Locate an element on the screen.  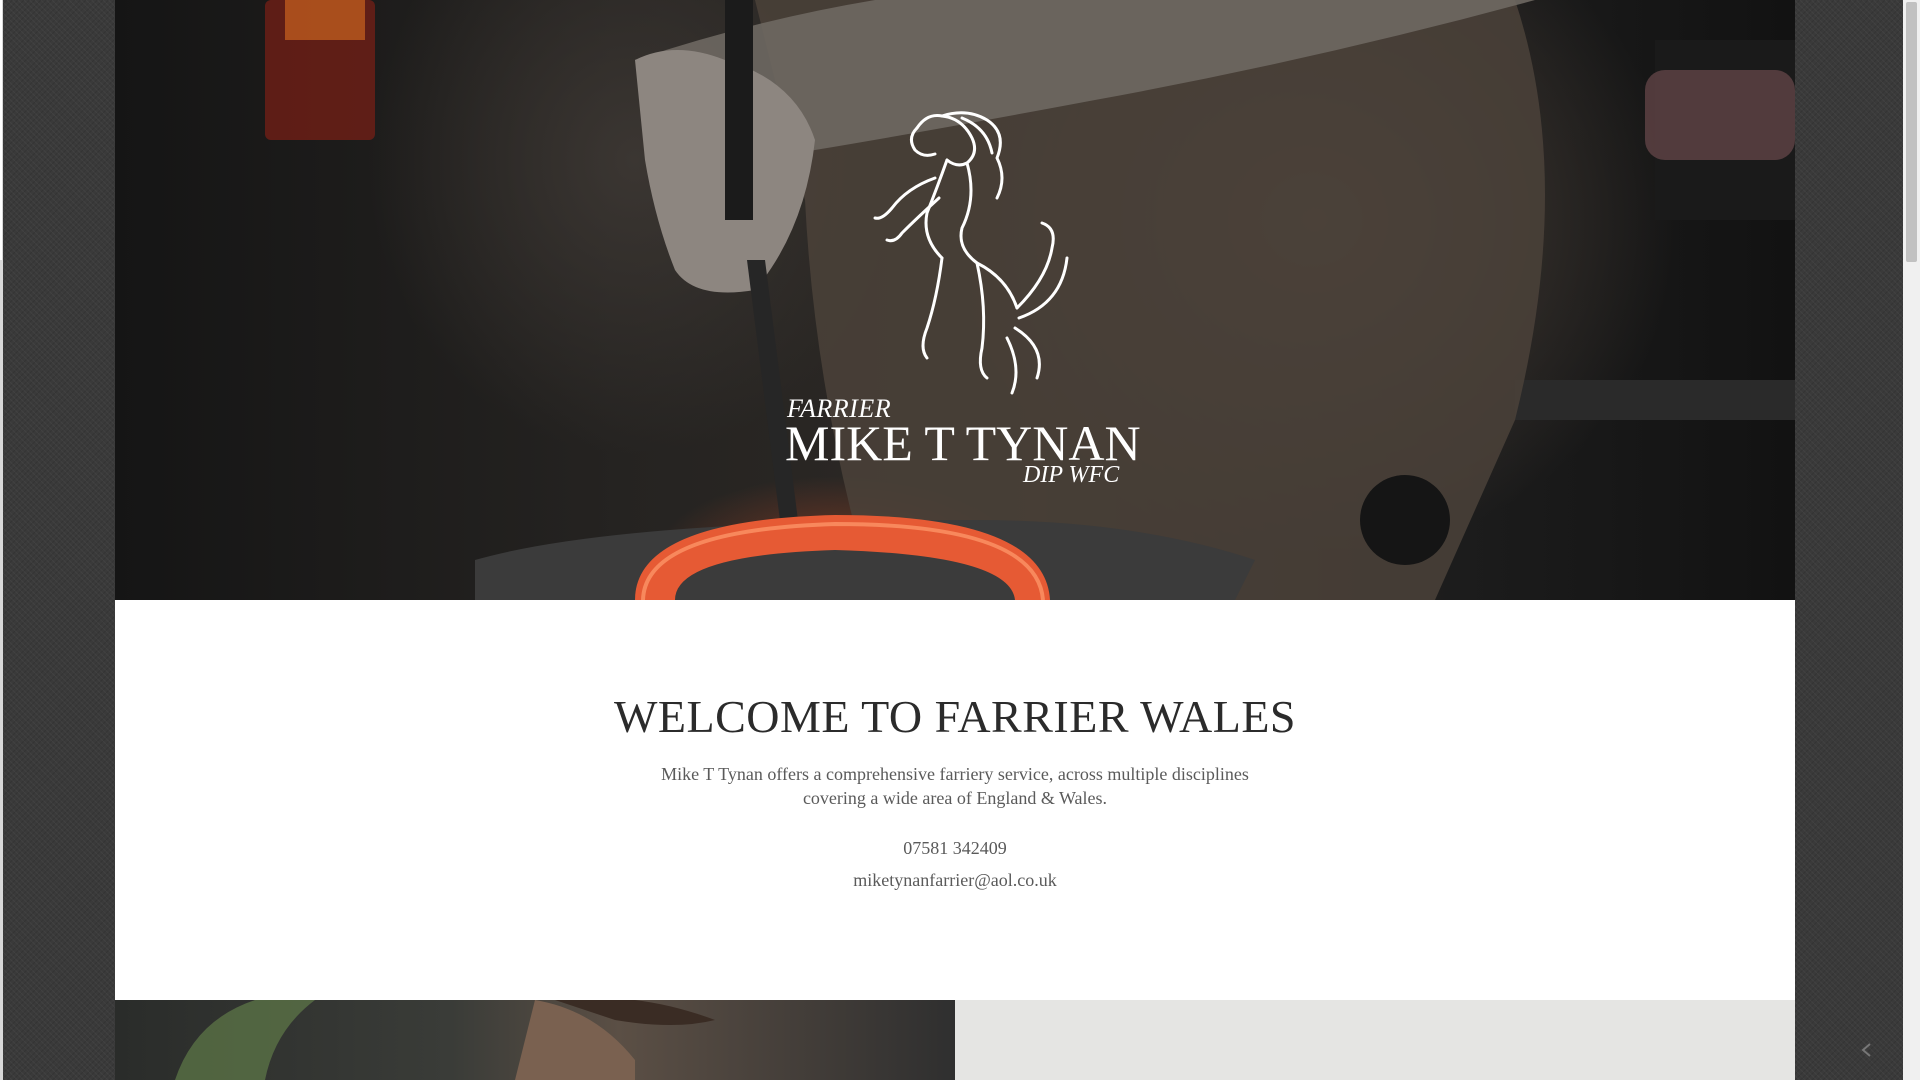
email-link: miketynanfarrier@aol.co.uk is located at coordinates (955, 880).